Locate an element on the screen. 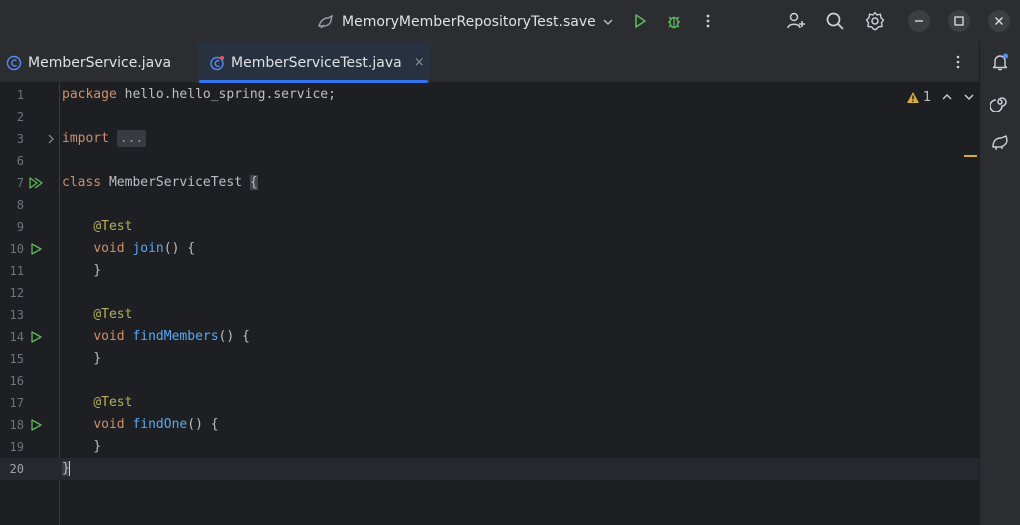 This screenshot has height=525, width=1020. code-text: void findOne() { is located at coordinates (140, 425).